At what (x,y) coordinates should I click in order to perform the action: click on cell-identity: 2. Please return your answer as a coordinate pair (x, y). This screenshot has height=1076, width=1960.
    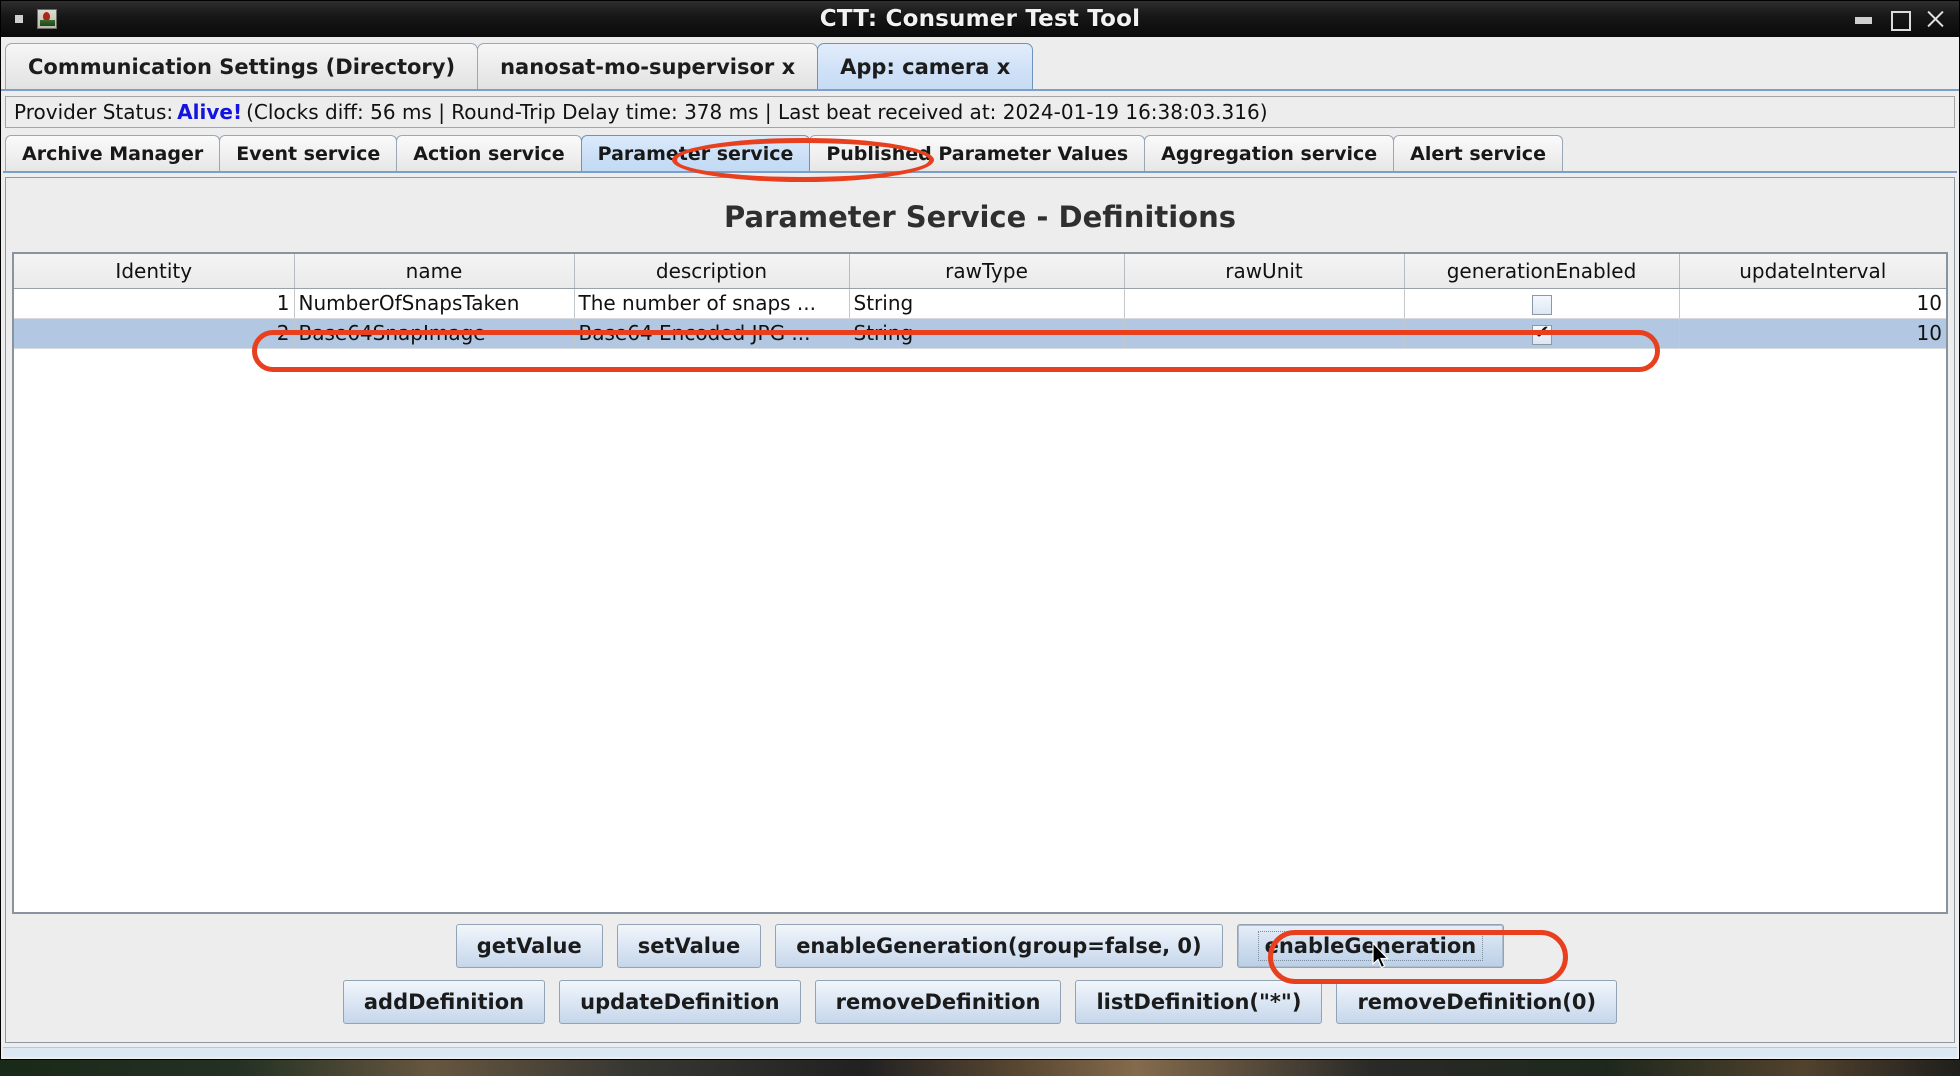
    Looking at the image, I should click on (154, 333).